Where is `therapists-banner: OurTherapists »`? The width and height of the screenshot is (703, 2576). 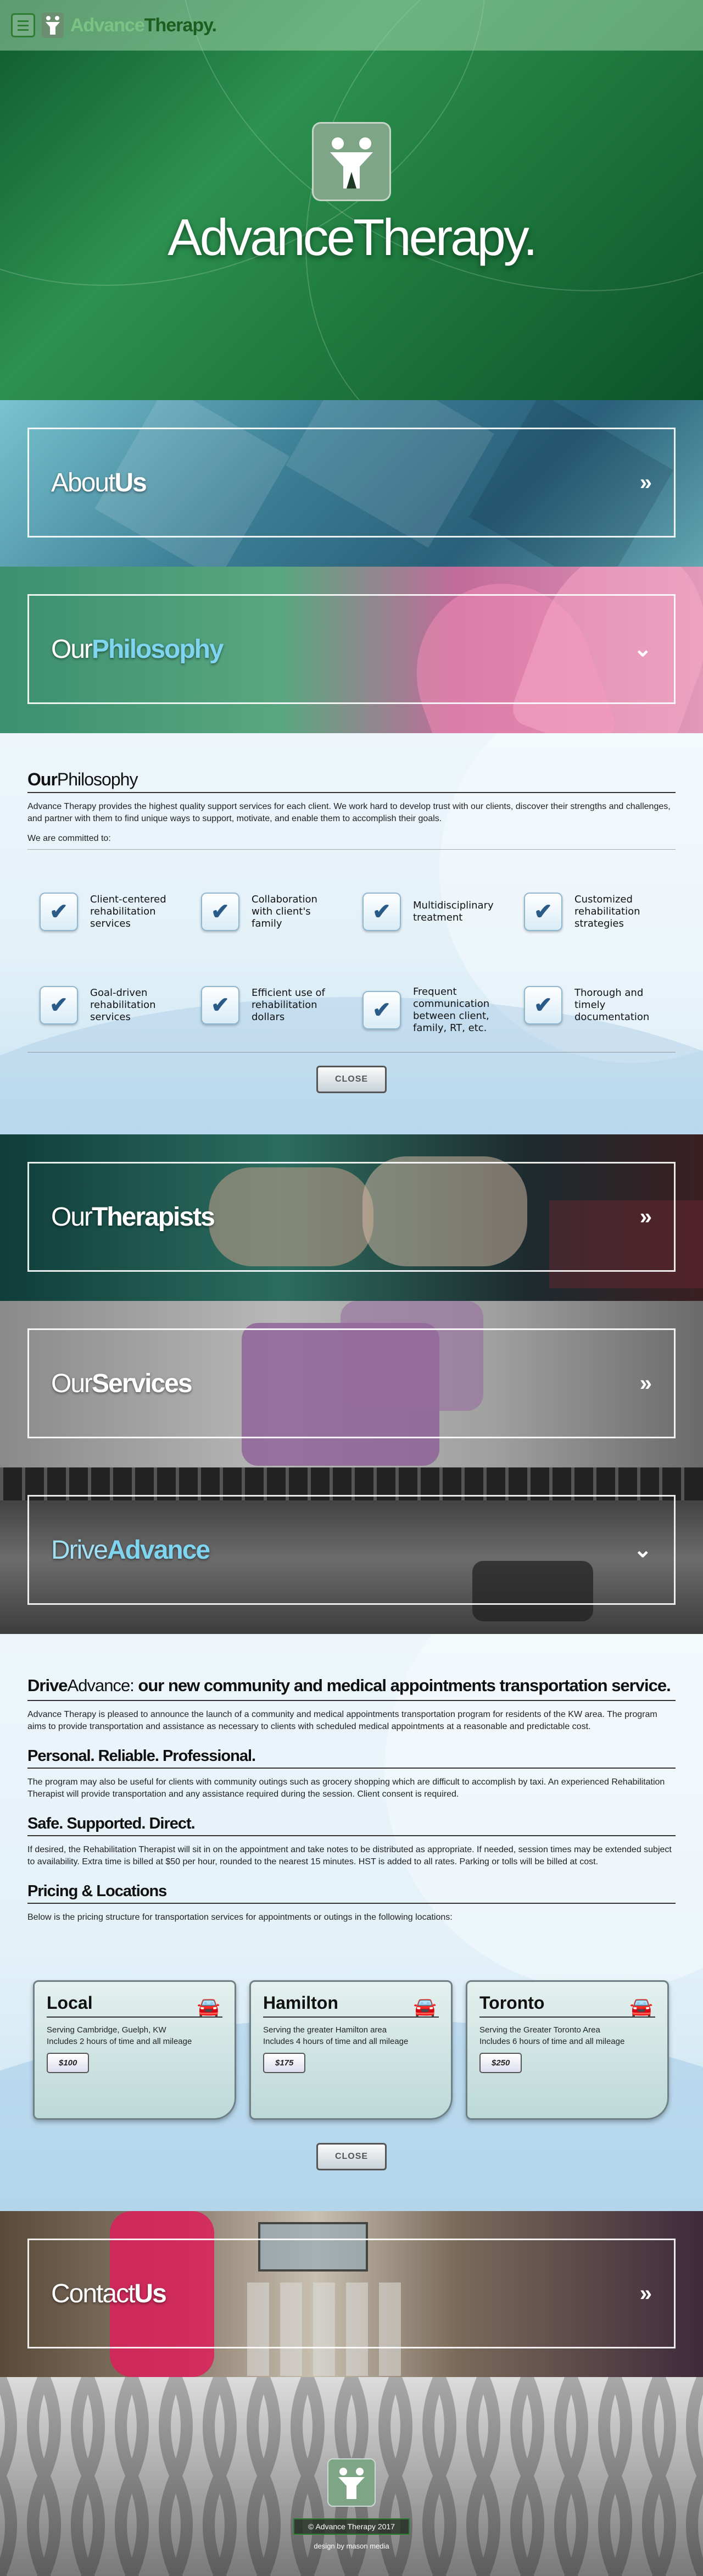 therapists-banner: OurTherapists » is located at coordinates (351, 1217).